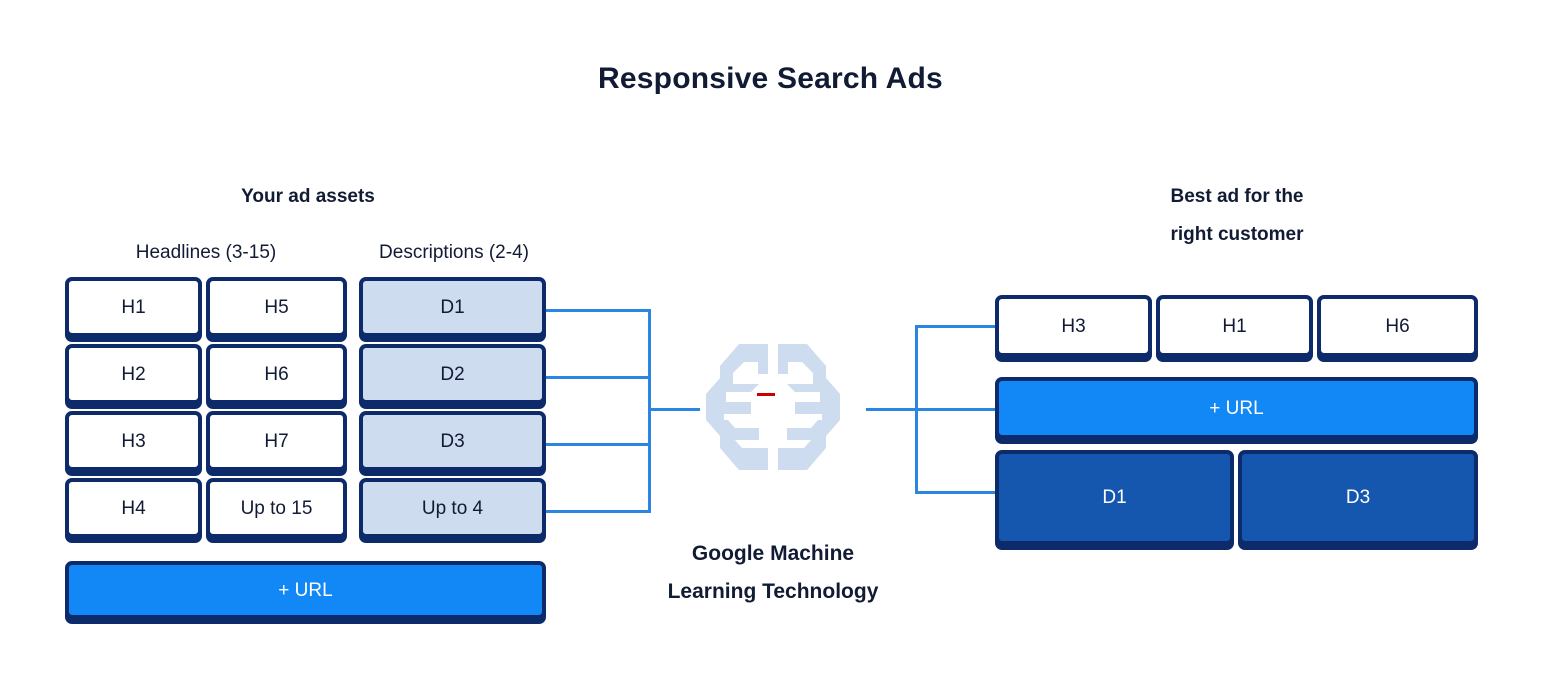 This screenshot has height=688, width=1541. What do you see at coordinates (956, 492) in the screenshot?
I see `connector-right-descriptions` at bounding box center [956, 492].